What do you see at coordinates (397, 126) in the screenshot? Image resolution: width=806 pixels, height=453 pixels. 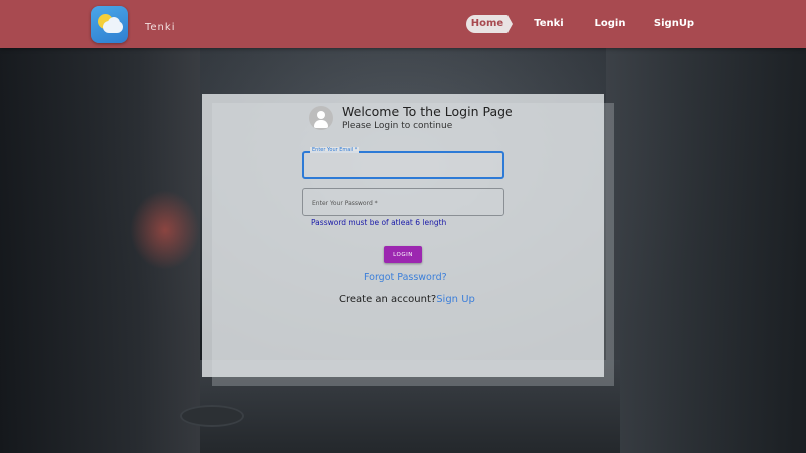 I see `login-subtitle: Please Login to continue` at bounding box center [397, 126].